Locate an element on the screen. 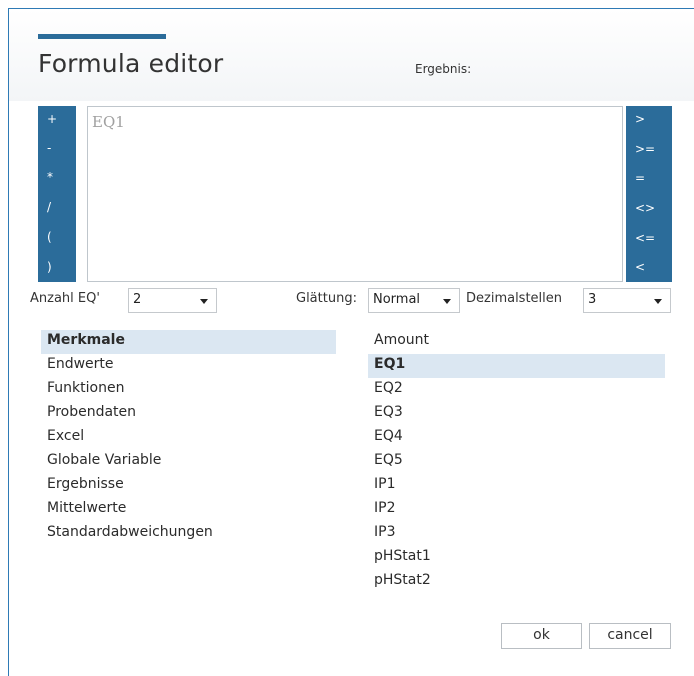  item-eq3: EQ3 is located at coordinates (516, 414).